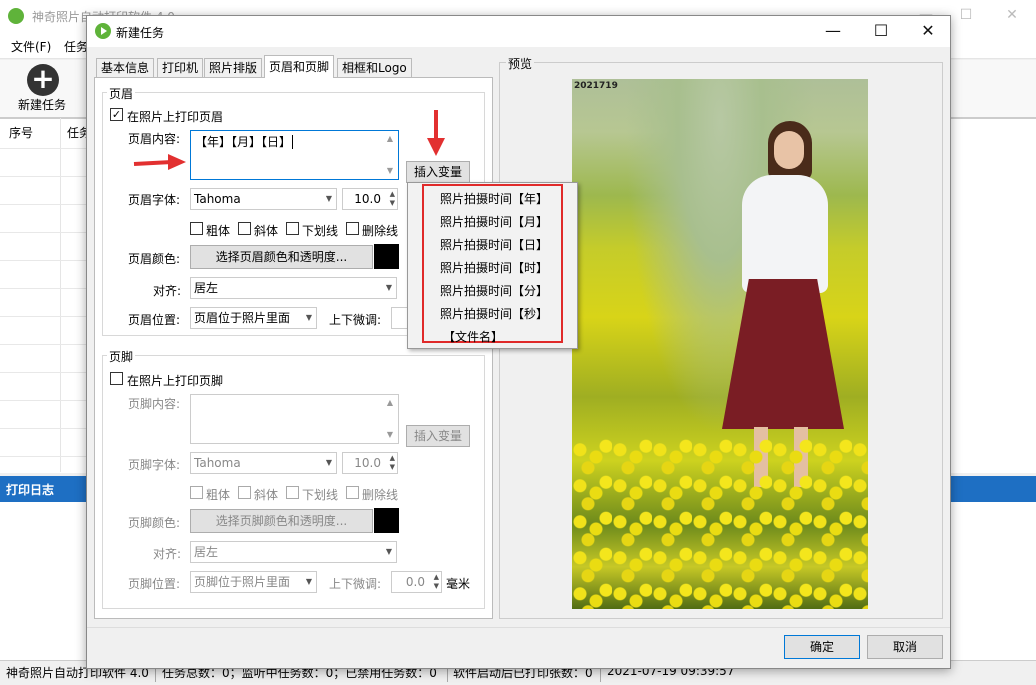 Image resolution: width=1036 pixels, height=685 pixels. What do you see at coordinates (253, 318) in the screenshot?
I see `header-position-select: 页眉位于照片里面 ▼` at bounding box center [253, 318].